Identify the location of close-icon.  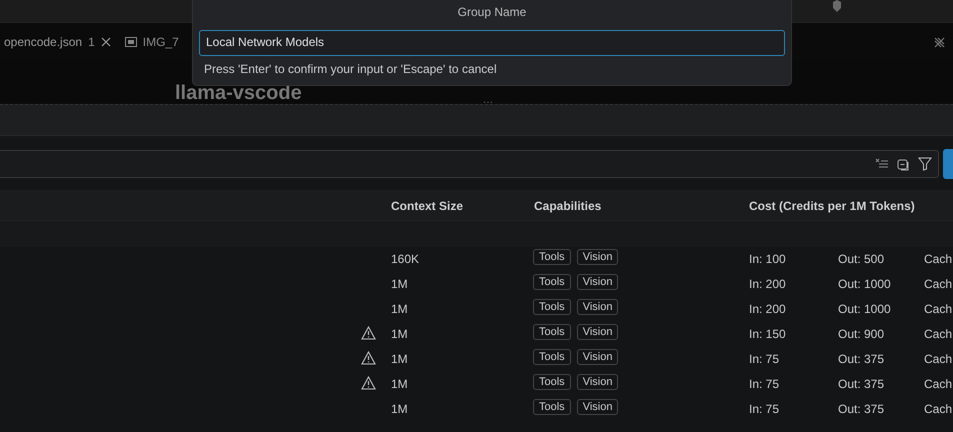
(105, 41).